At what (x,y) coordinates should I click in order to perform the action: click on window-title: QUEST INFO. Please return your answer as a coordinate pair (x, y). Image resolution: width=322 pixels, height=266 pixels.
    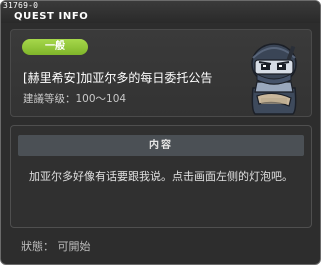
    Looking at the image, I should click on (51, 16).